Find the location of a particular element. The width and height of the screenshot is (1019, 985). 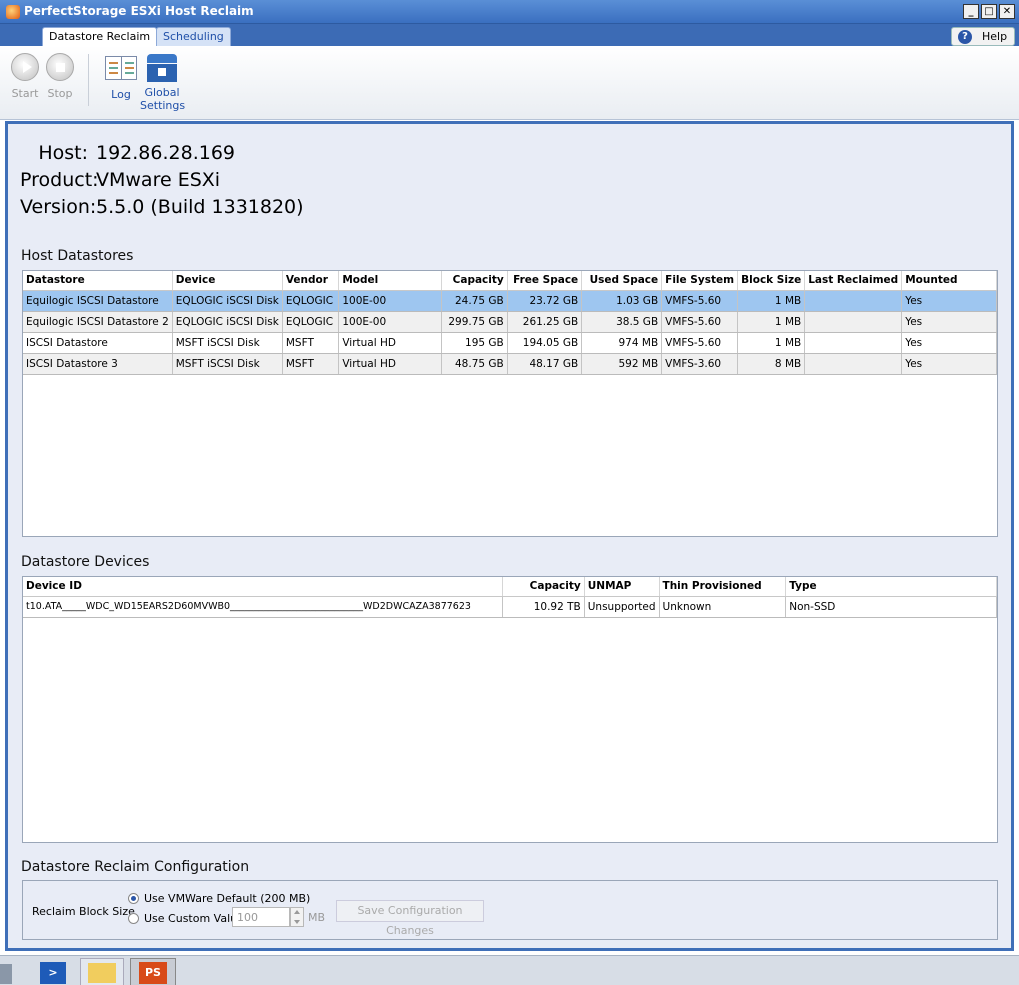

tab-datastore-reclaim: Datastore Reclaim is located at coordinates (100, 36).